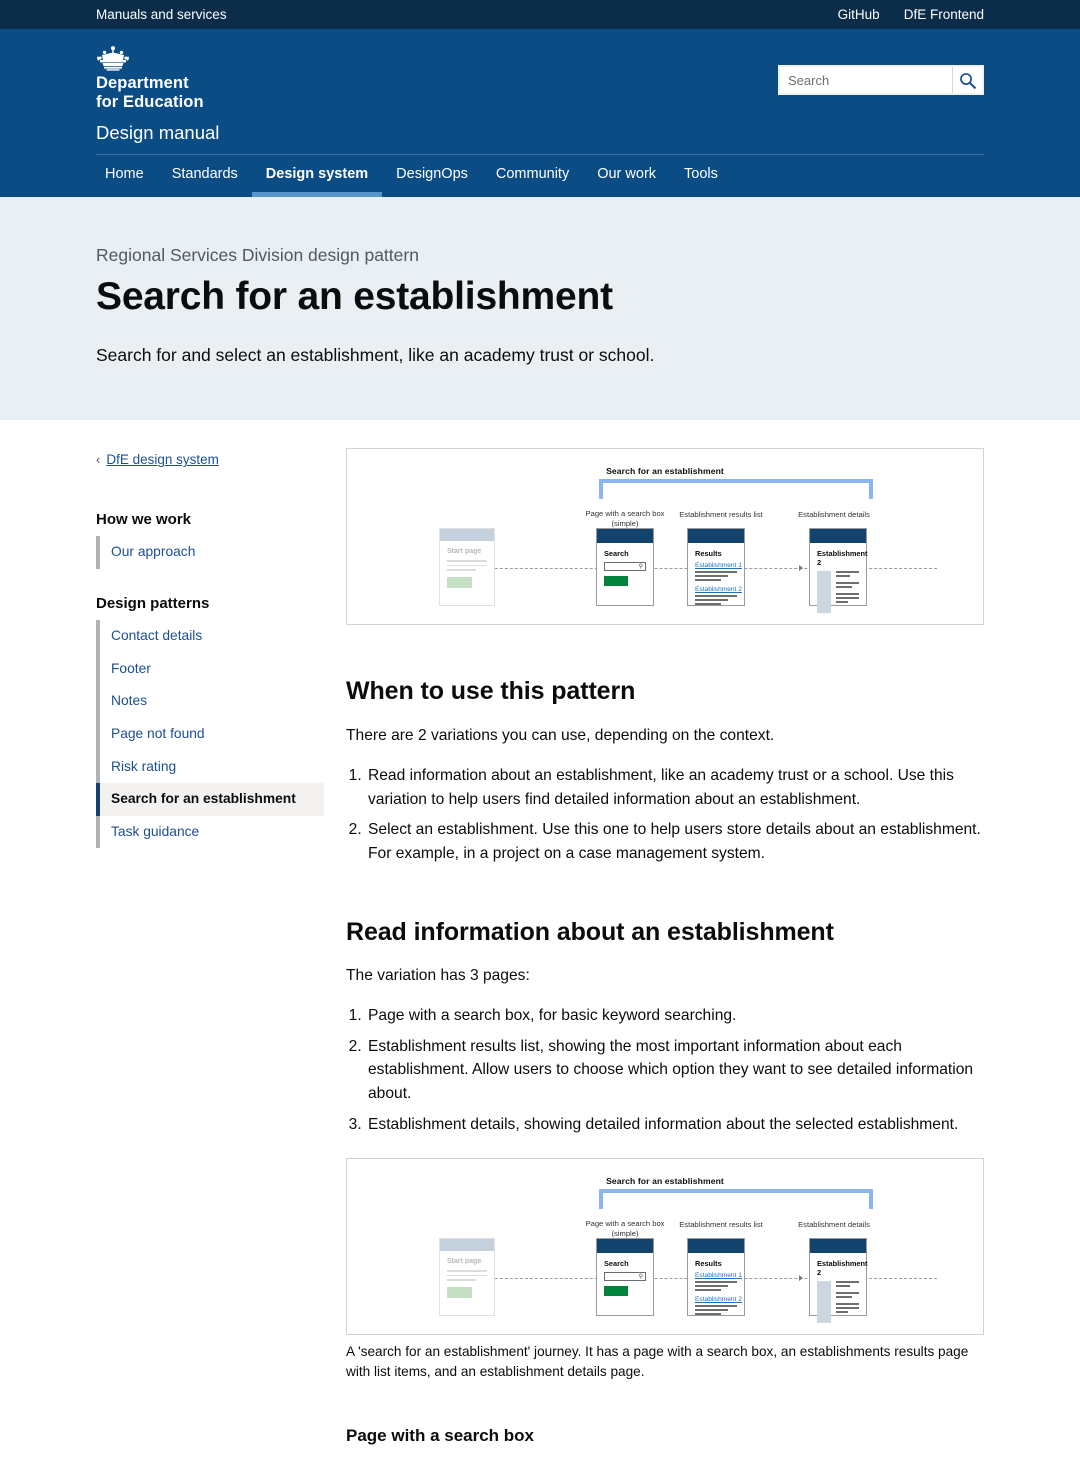 The width and height of the screenshot is (1080, 1460). What do you see at coordinates (437, 133) in the screenshot?
I see `service-name: Design manual` at bounding box center [437, 133].